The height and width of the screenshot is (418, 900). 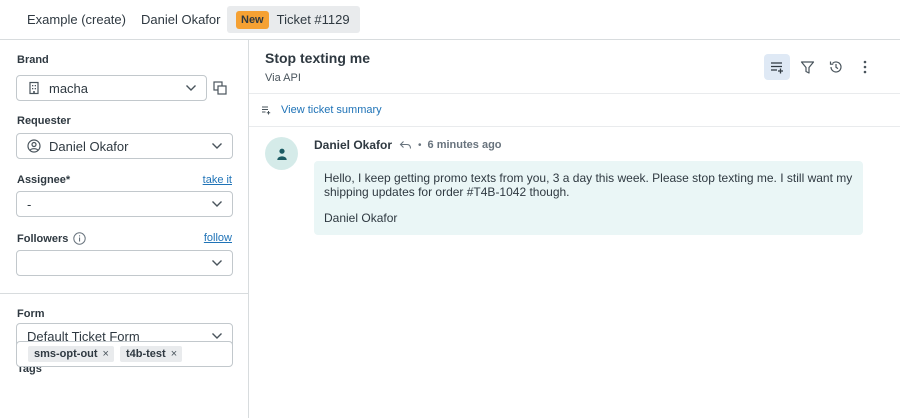 I want to click on new-badge: New, so click(x=252, y=19).